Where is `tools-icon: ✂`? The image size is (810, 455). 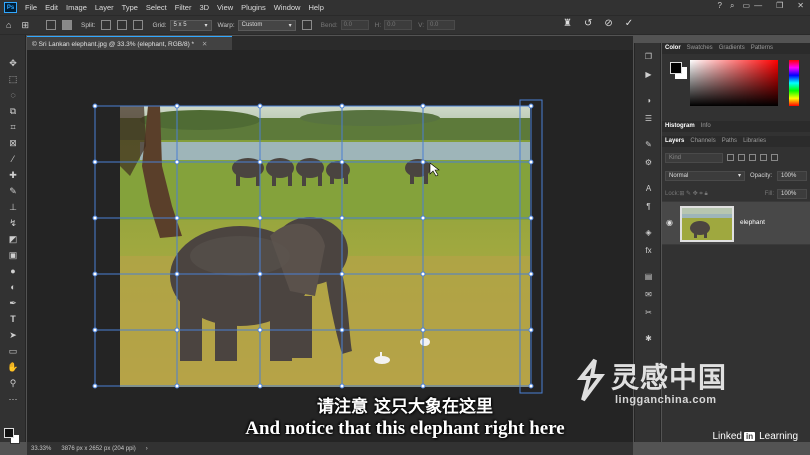 tools-icon: ✂ is located at coordinates (648, 312).